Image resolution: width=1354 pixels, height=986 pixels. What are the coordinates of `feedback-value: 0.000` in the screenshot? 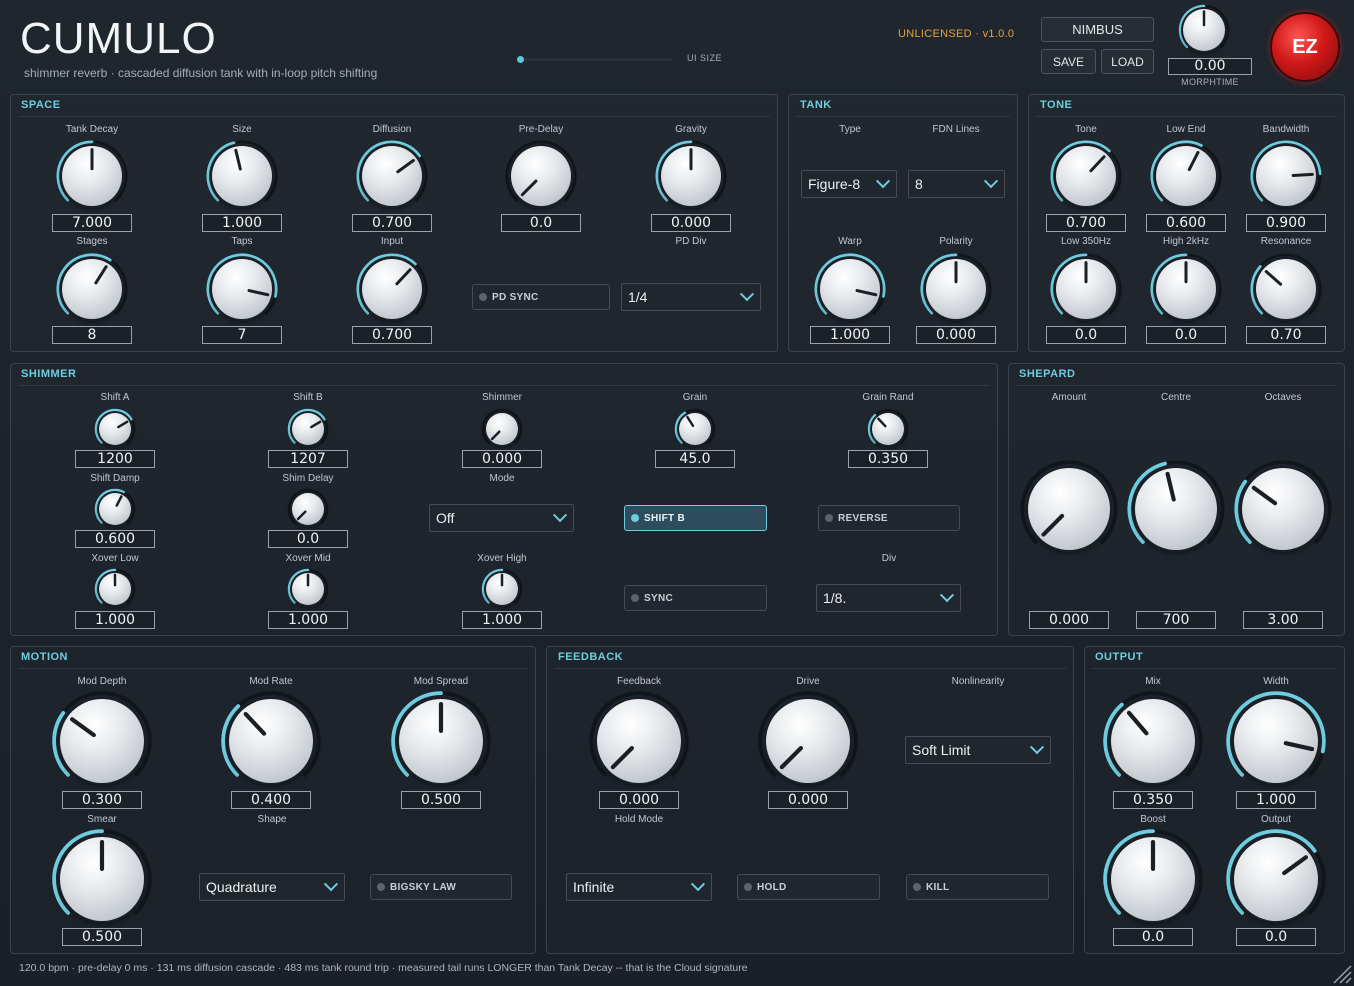 It's located at (639, 800).